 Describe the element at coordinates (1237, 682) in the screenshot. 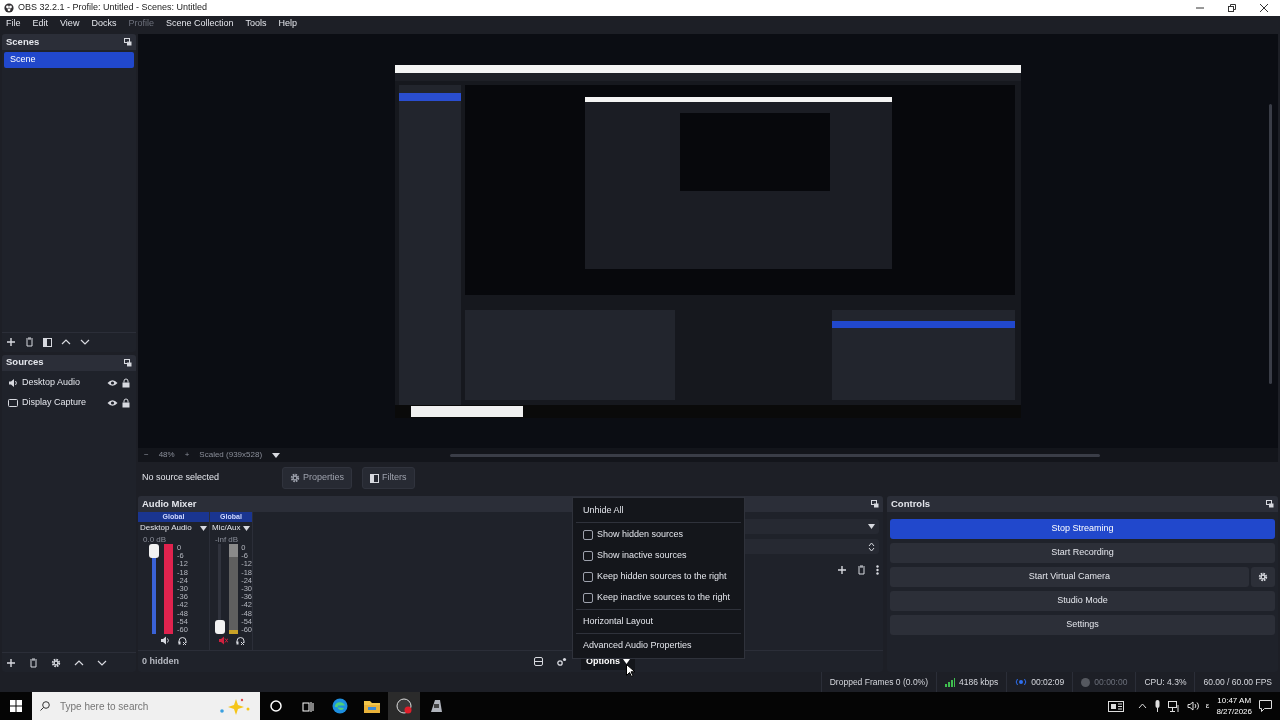

I see `frame-rate: 60.00 / 60.00 FPS` at that location.